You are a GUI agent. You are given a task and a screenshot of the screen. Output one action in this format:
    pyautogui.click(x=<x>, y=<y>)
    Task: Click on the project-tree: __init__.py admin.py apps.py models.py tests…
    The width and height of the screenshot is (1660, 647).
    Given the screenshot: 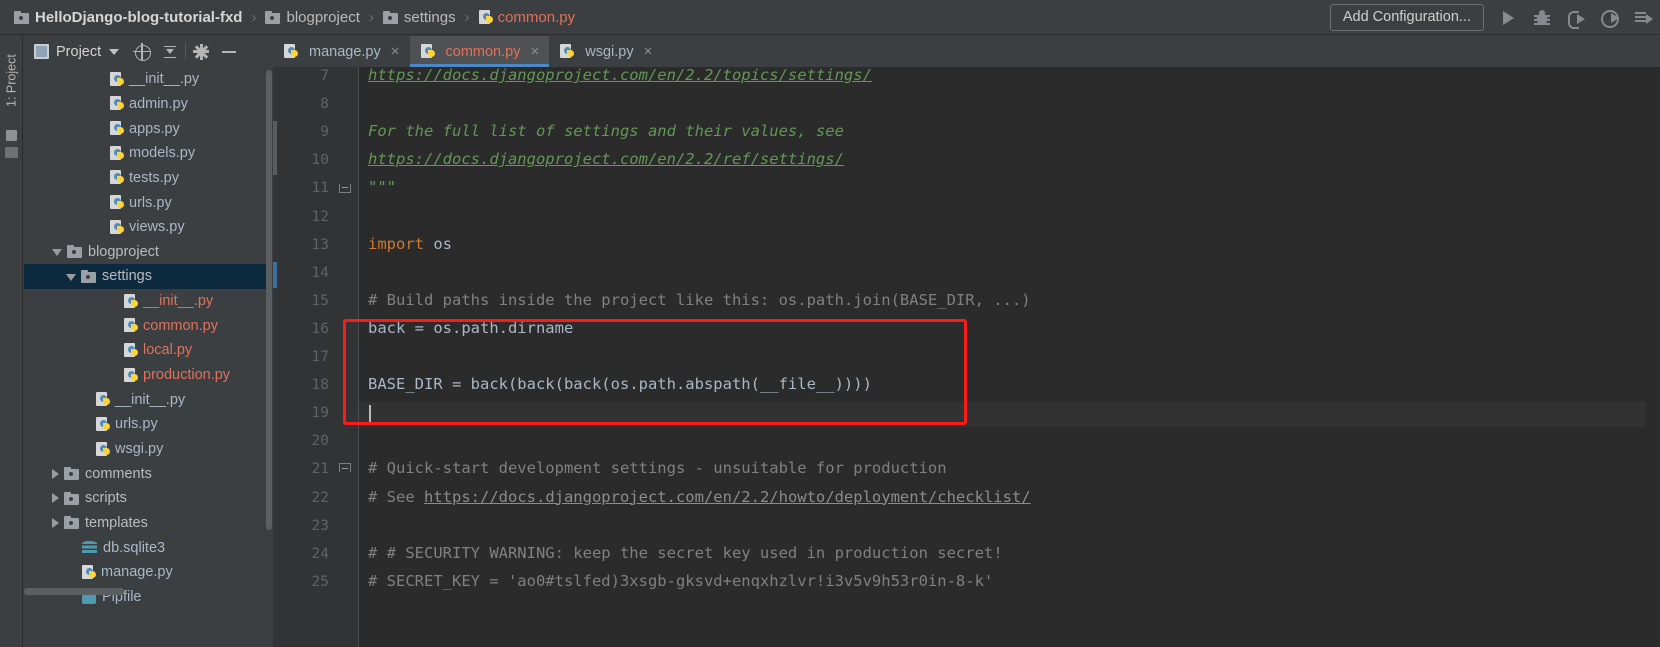 What is the action you would take?
    pyautogui.click(x=148, y=357)
    